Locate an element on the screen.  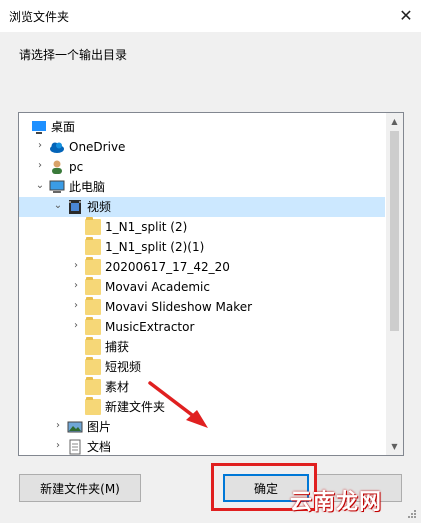
watermark-logo: 云南龙网 is located at coordinates (336, 502).